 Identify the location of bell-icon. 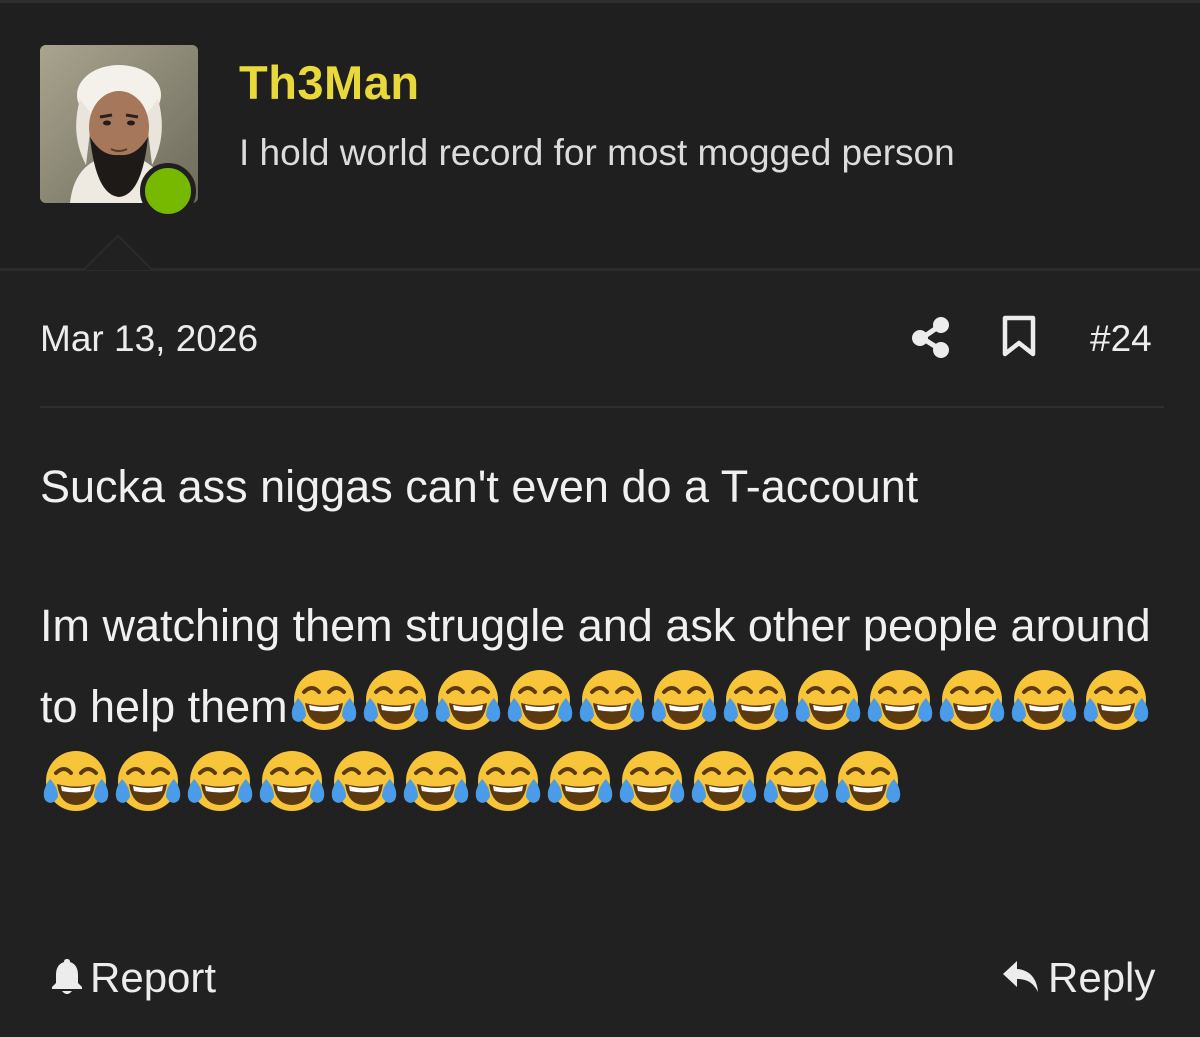
(67, 976).